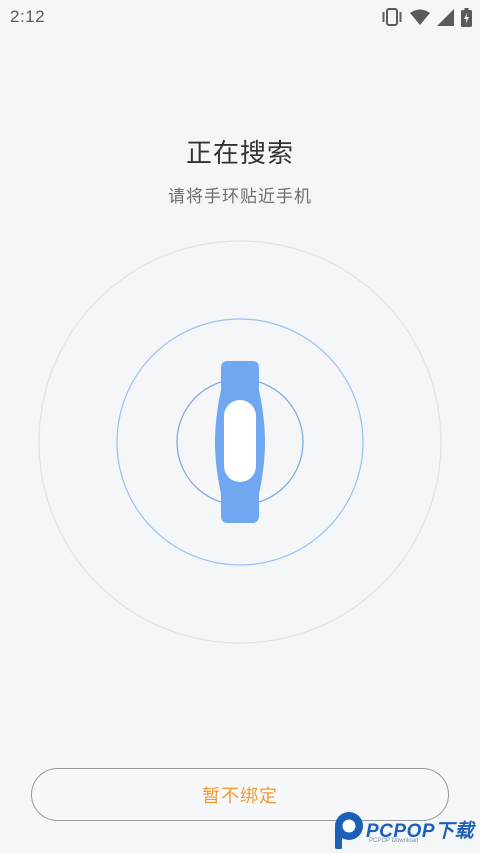 This screenshot has width=480, height=853. Describe the element at coordinates (28, 16) in the screenshot. I see `status-time: 2:12` at that location.